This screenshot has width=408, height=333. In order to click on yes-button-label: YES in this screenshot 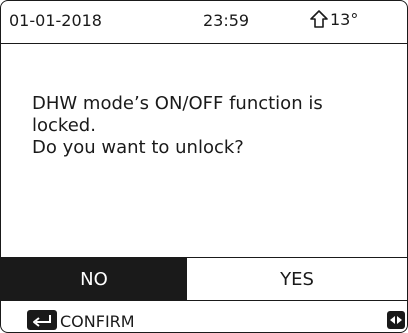, I will do `click(297, 279)`.